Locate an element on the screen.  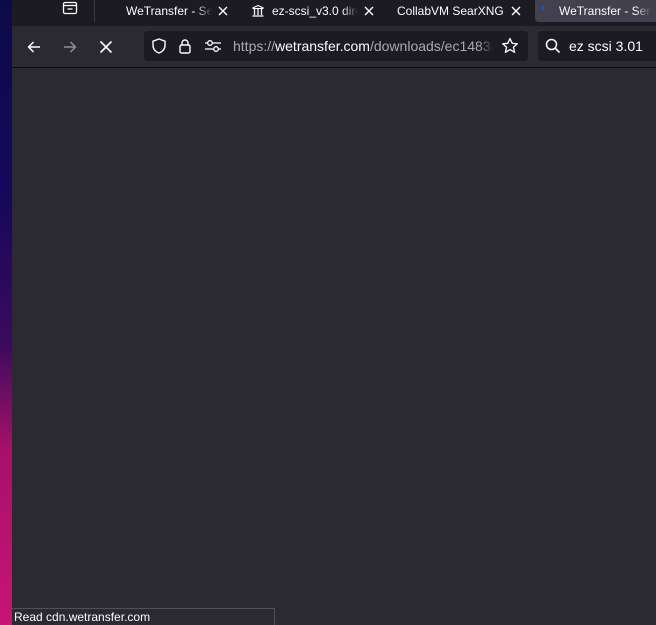
address-bar: https://wetransfer.com/downloads/ec1483a is located at coordinates (336, 46).